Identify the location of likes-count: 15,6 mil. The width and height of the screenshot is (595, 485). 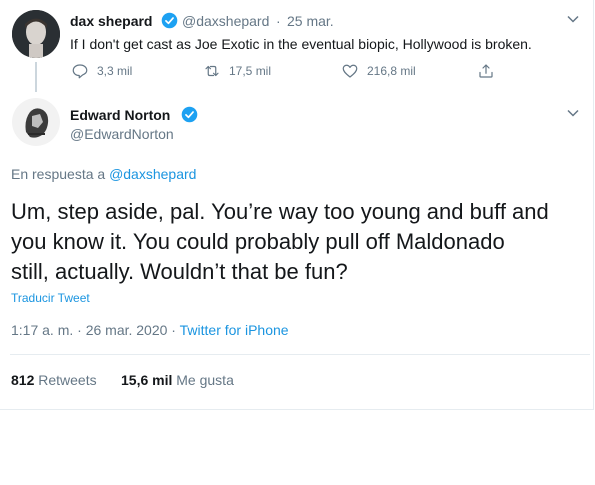
(147, 380).